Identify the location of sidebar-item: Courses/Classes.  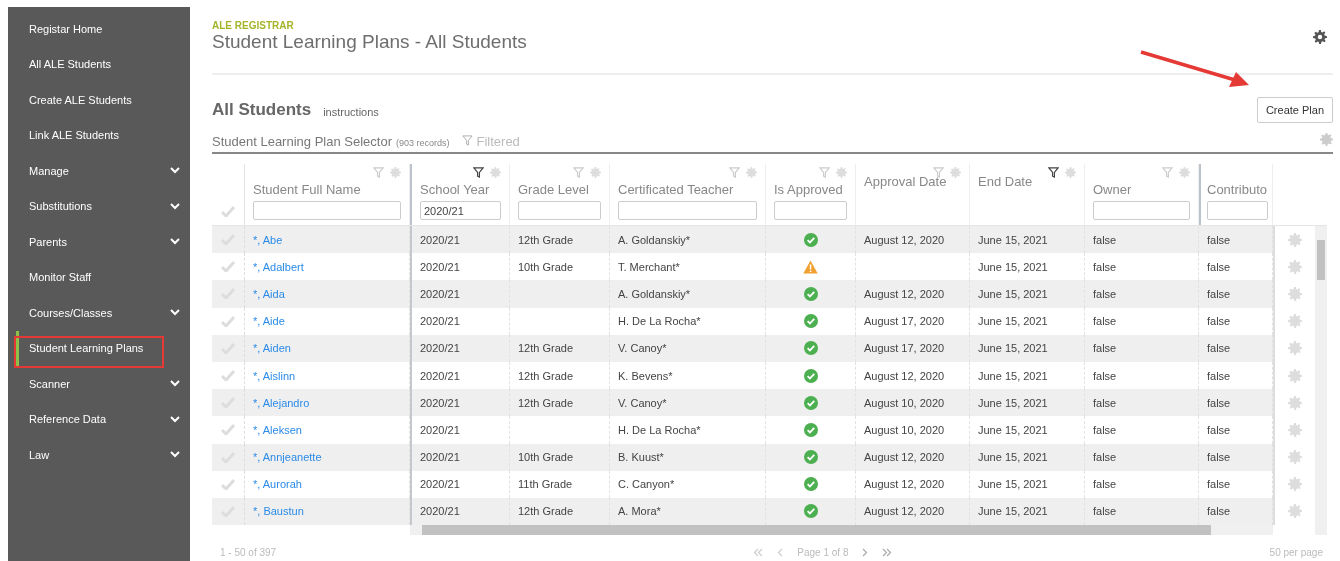
(99, 313).